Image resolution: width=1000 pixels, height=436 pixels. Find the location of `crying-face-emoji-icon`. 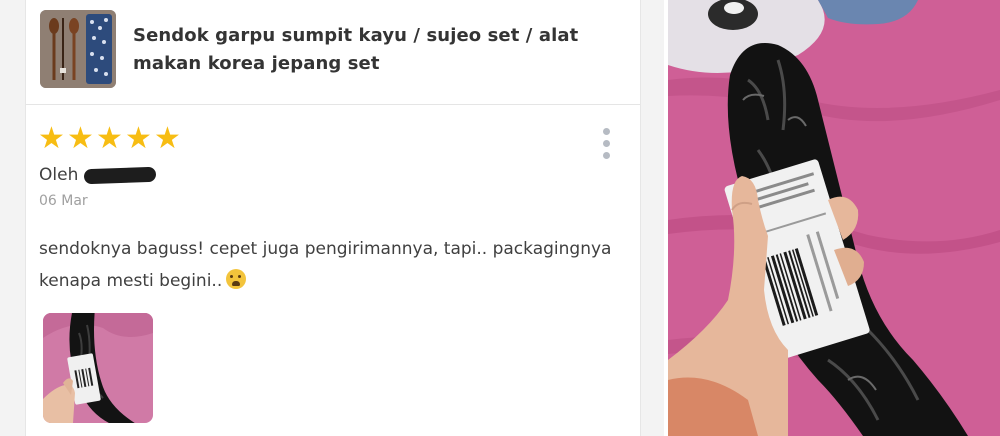

crying-face-emoji-icon is located at coordinates (236, 279).